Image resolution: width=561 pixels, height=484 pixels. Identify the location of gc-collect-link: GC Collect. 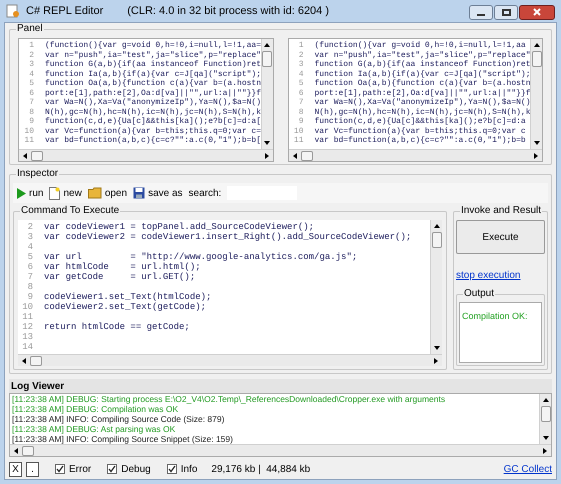
(528, 469).